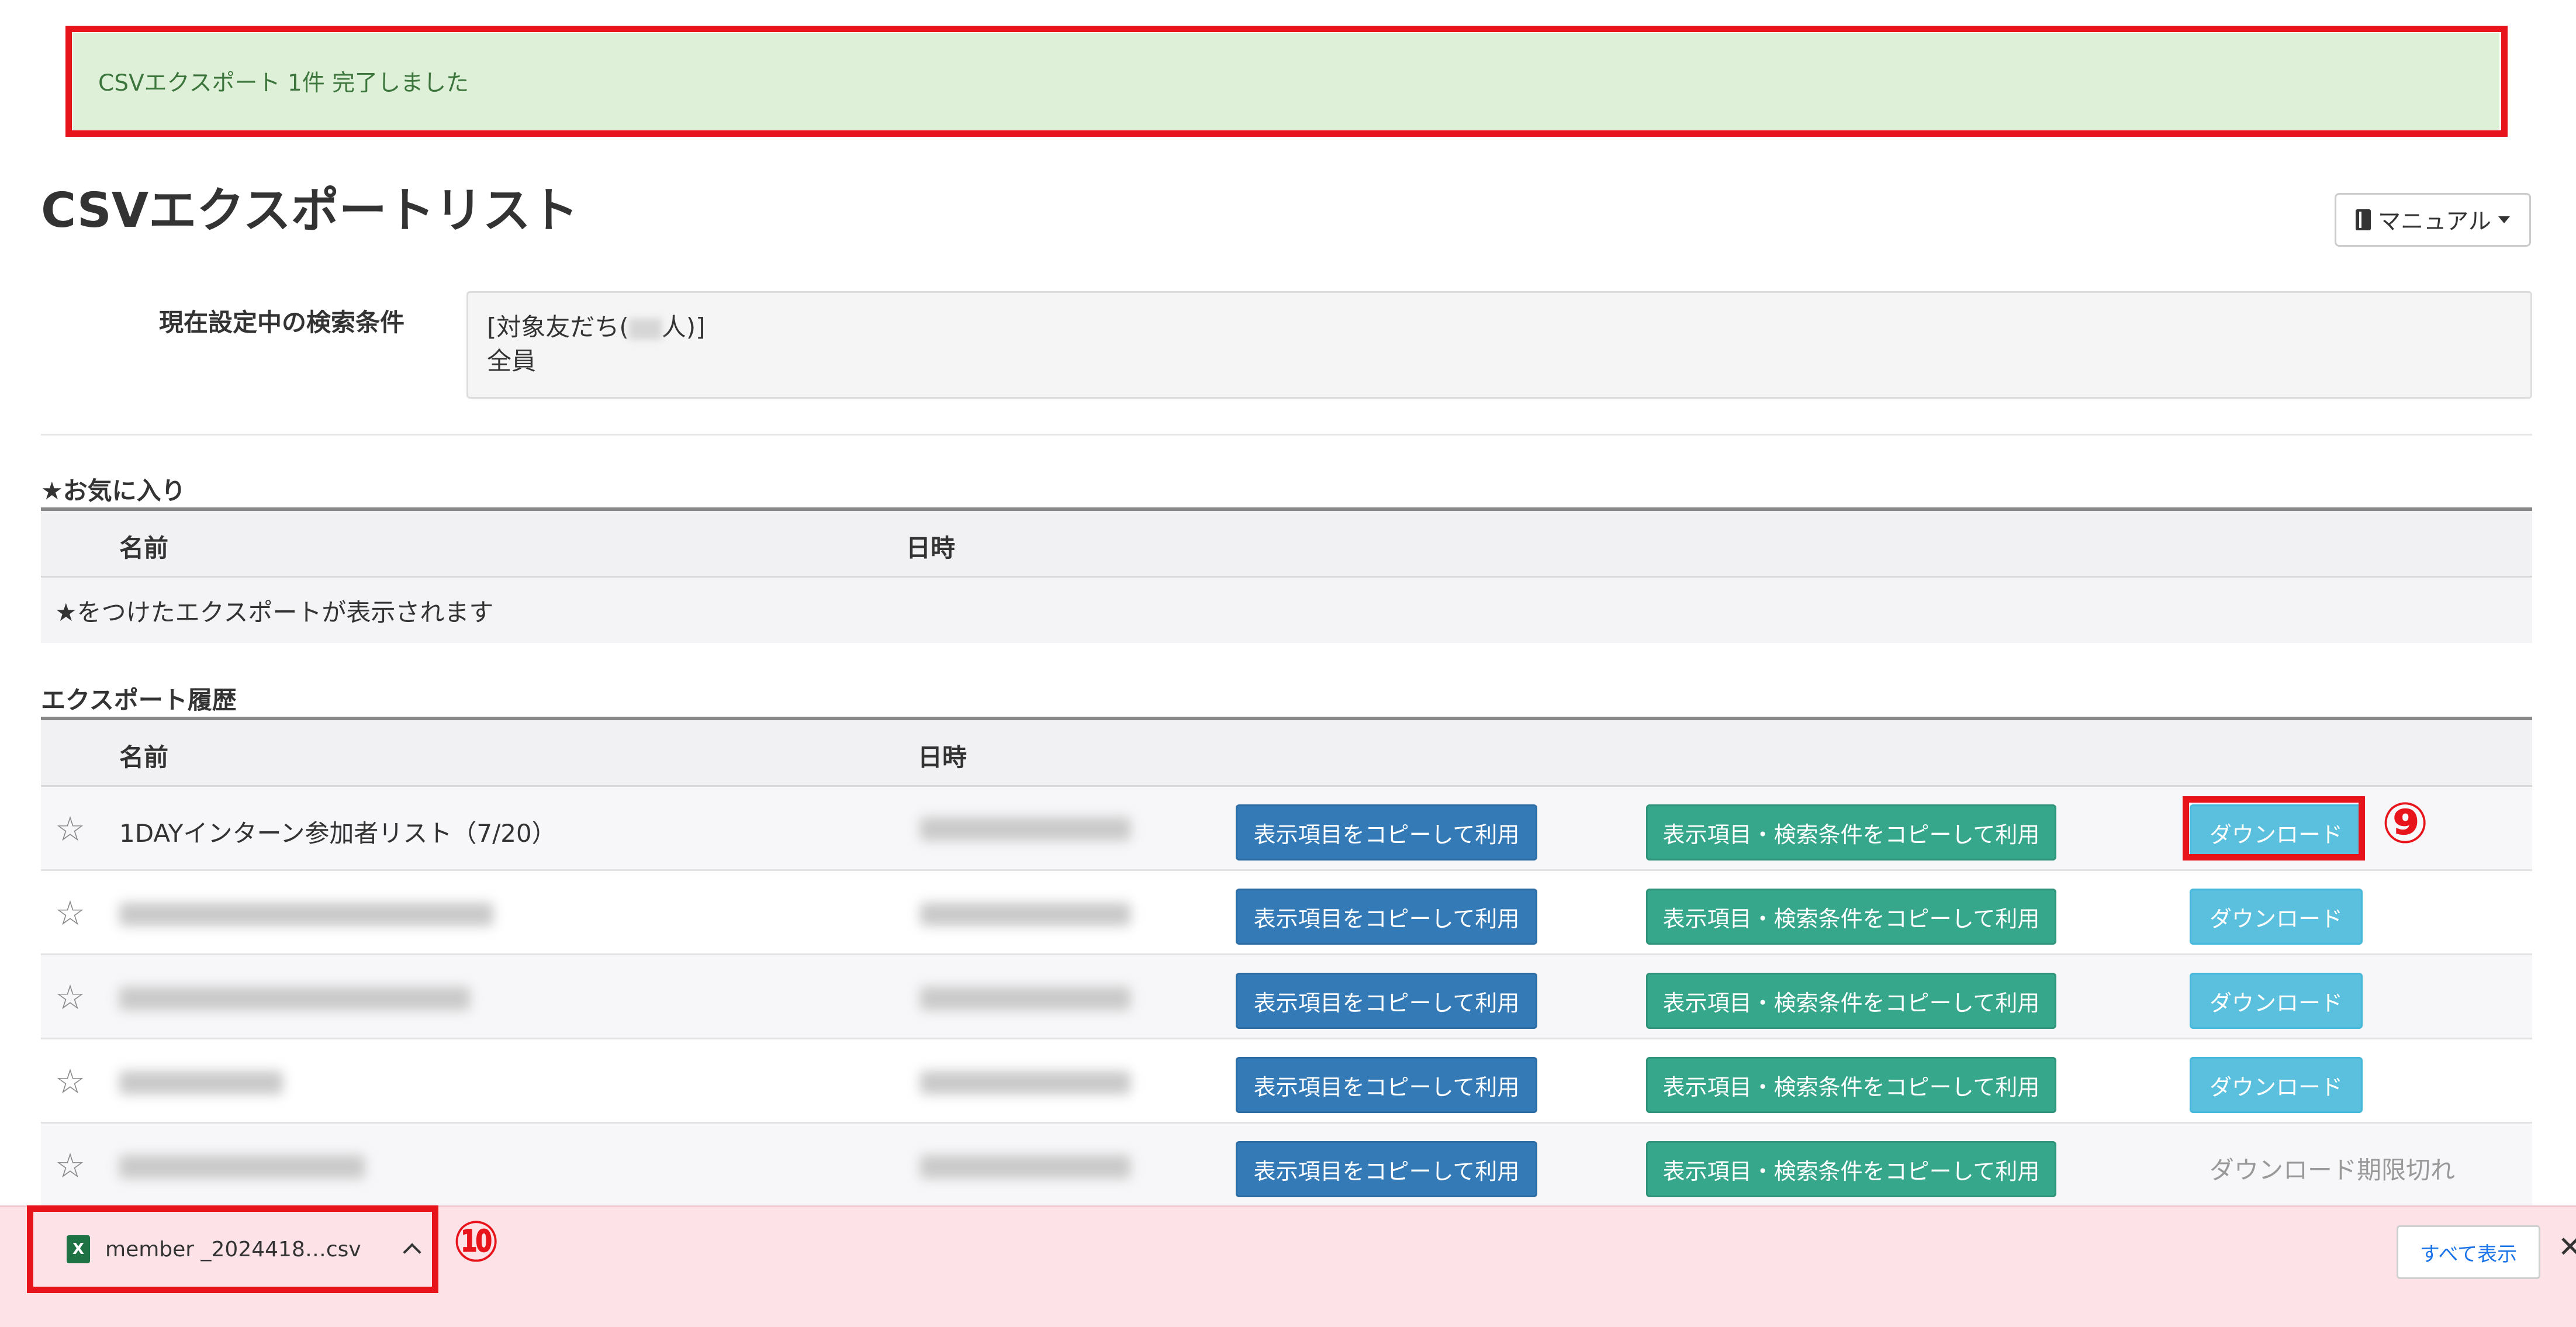  What do you see at coordinates (1286, 610) in the screenshot?
I see `favorites-empty-row: ★をつけたエクスポートが表示されます` at bounding box center [1286, 610].